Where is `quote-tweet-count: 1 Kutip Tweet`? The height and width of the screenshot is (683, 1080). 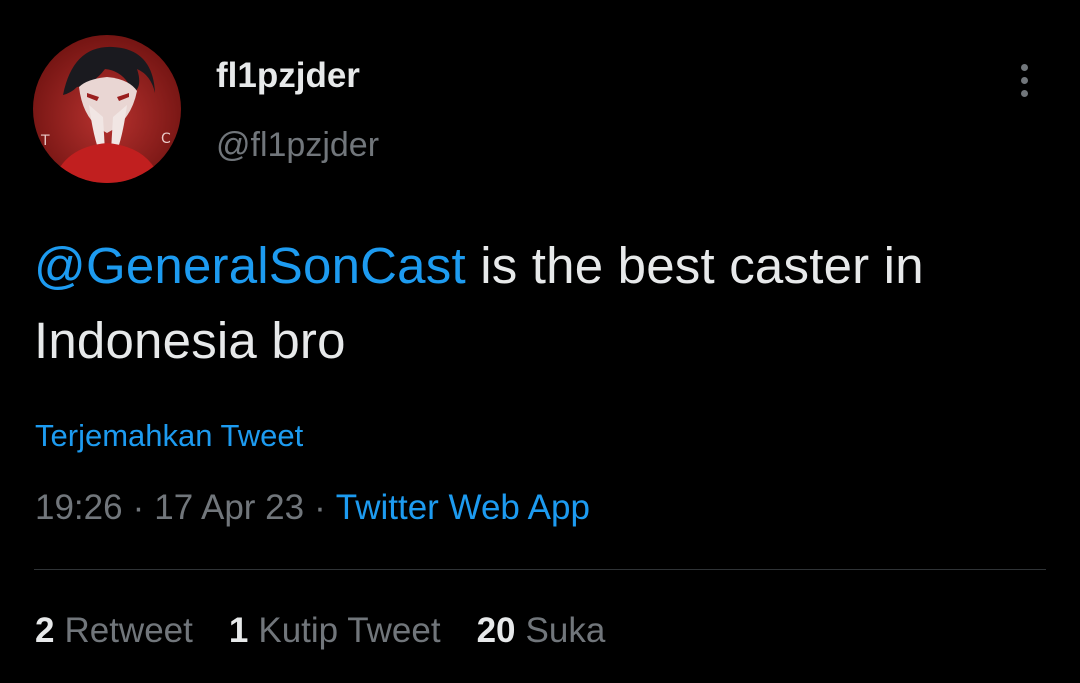
quote-tweet-count: 1 Kutip Tweet is located at coordinates (335, 631).